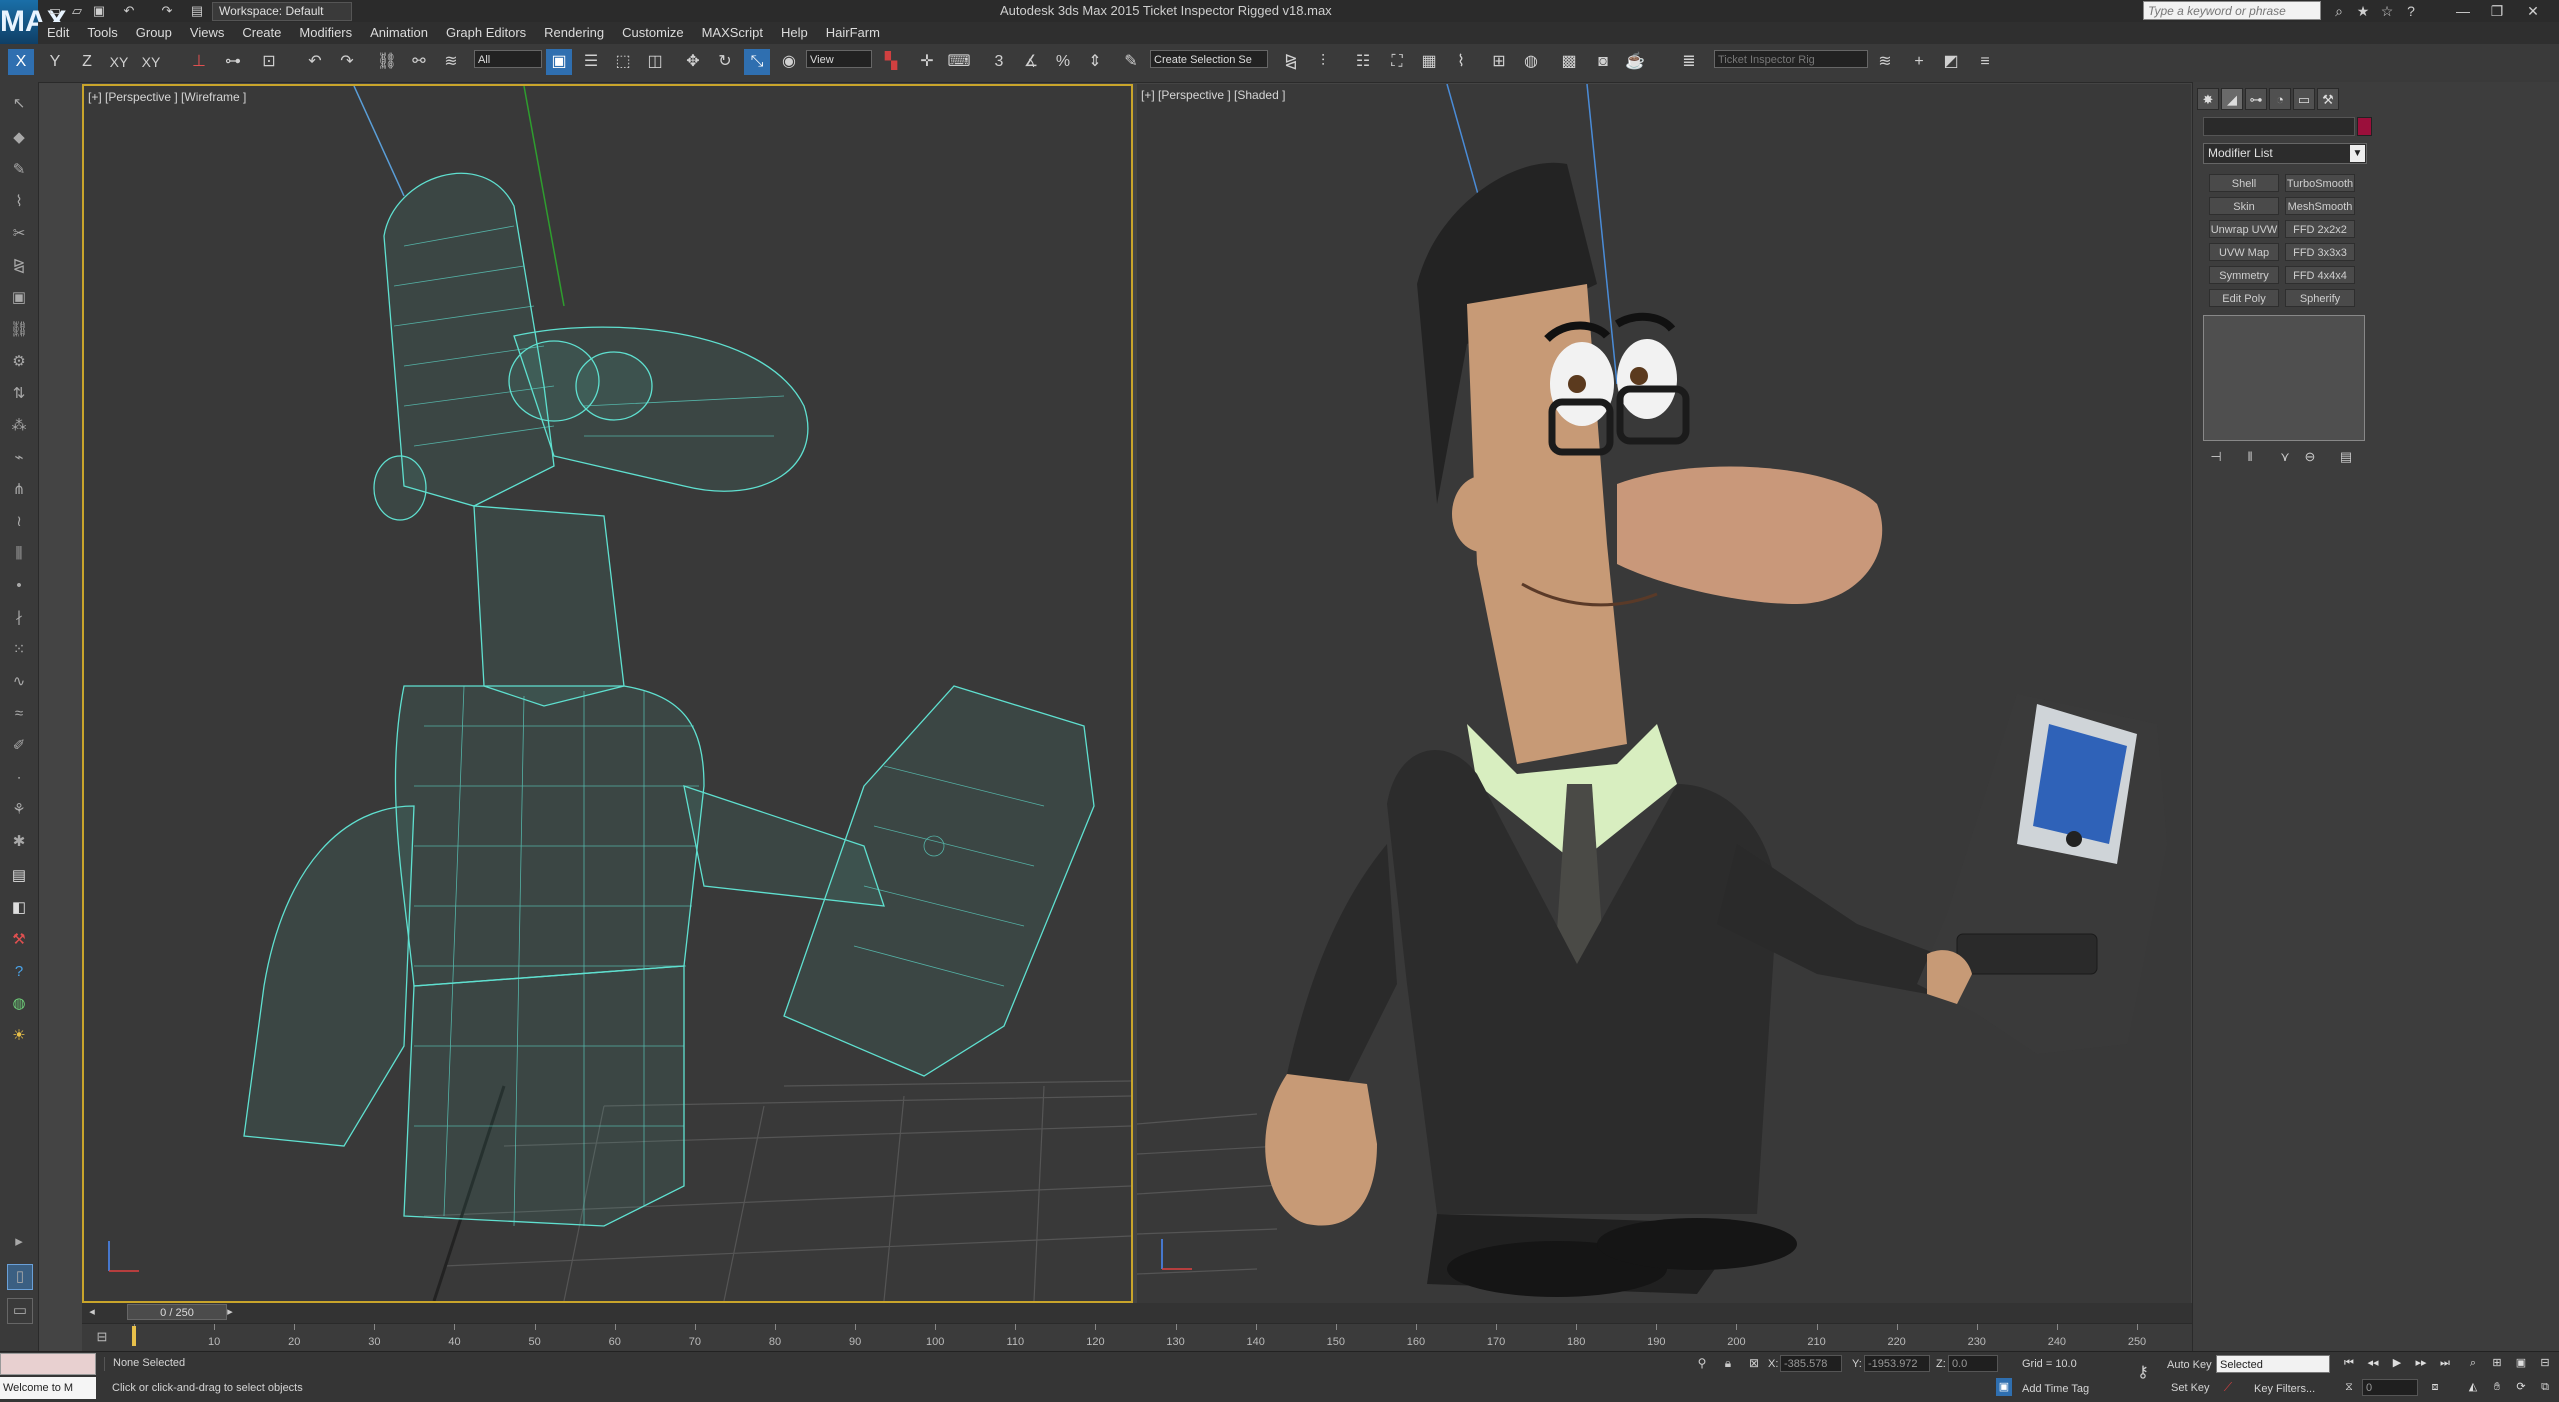 The width and height of the screenshot is (2559, 1402). Describe the element at coordinates (347, 62) in the screenshot. I see `redo-icon: ↷` at that location.